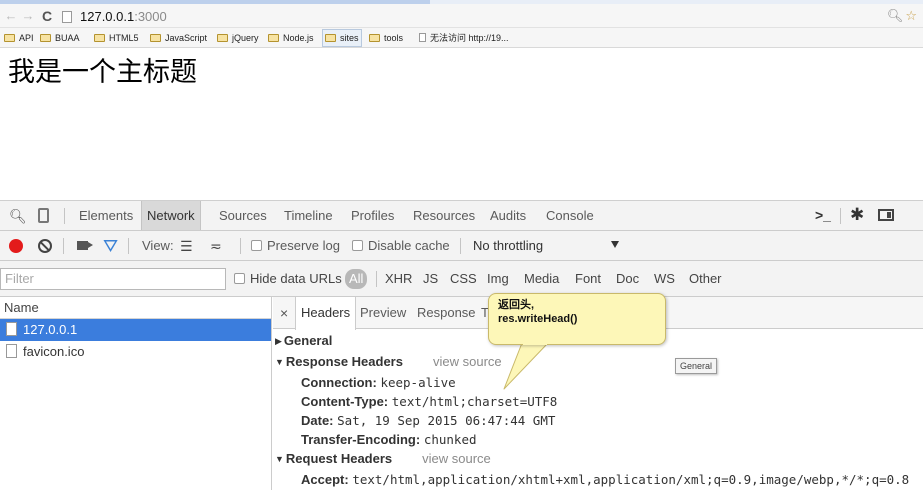 The image size is (923, 490). What do you see at coordinates (446, 313) in the screenshot?
I see `tab-response: Response` at bounding box center [446, 313].